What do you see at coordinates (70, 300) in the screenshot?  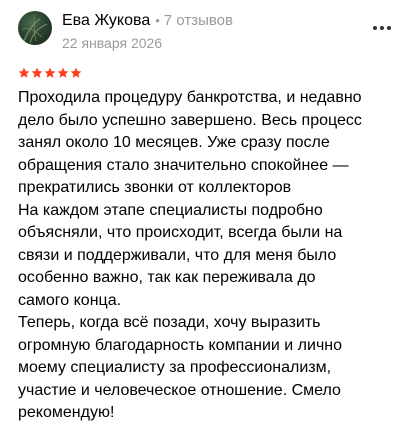 I see `review-text-line: самого конца.` at bounding box center [70, 300].